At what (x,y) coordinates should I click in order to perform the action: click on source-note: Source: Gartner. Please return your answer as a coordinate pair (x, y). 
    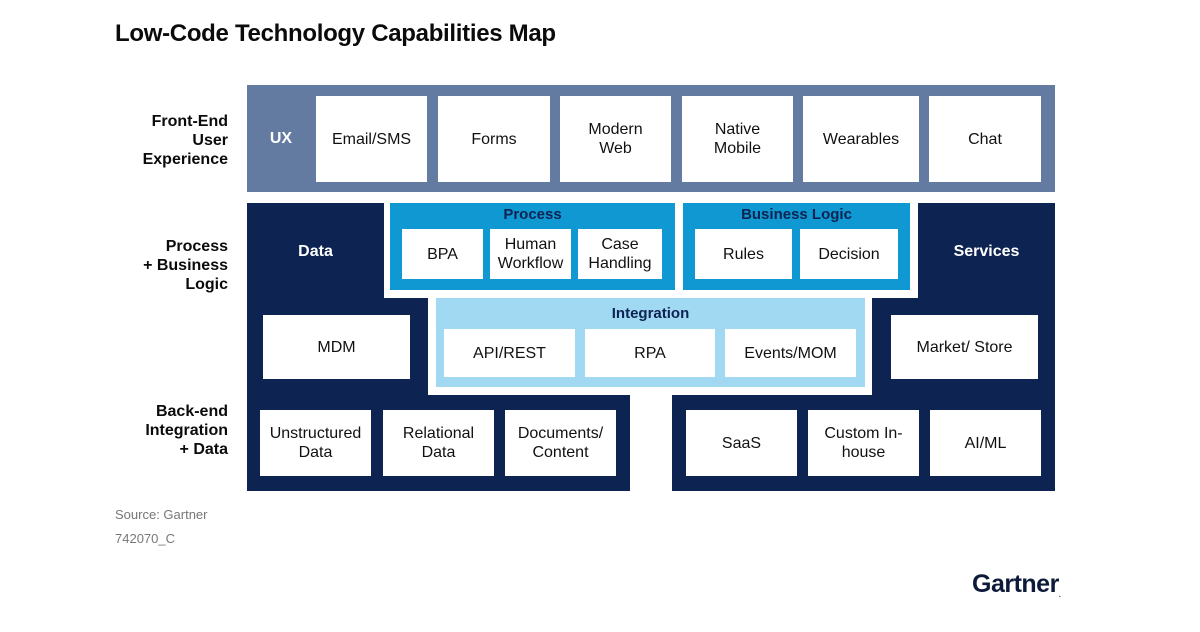
    Looking at the image, I should click on (161, 514).